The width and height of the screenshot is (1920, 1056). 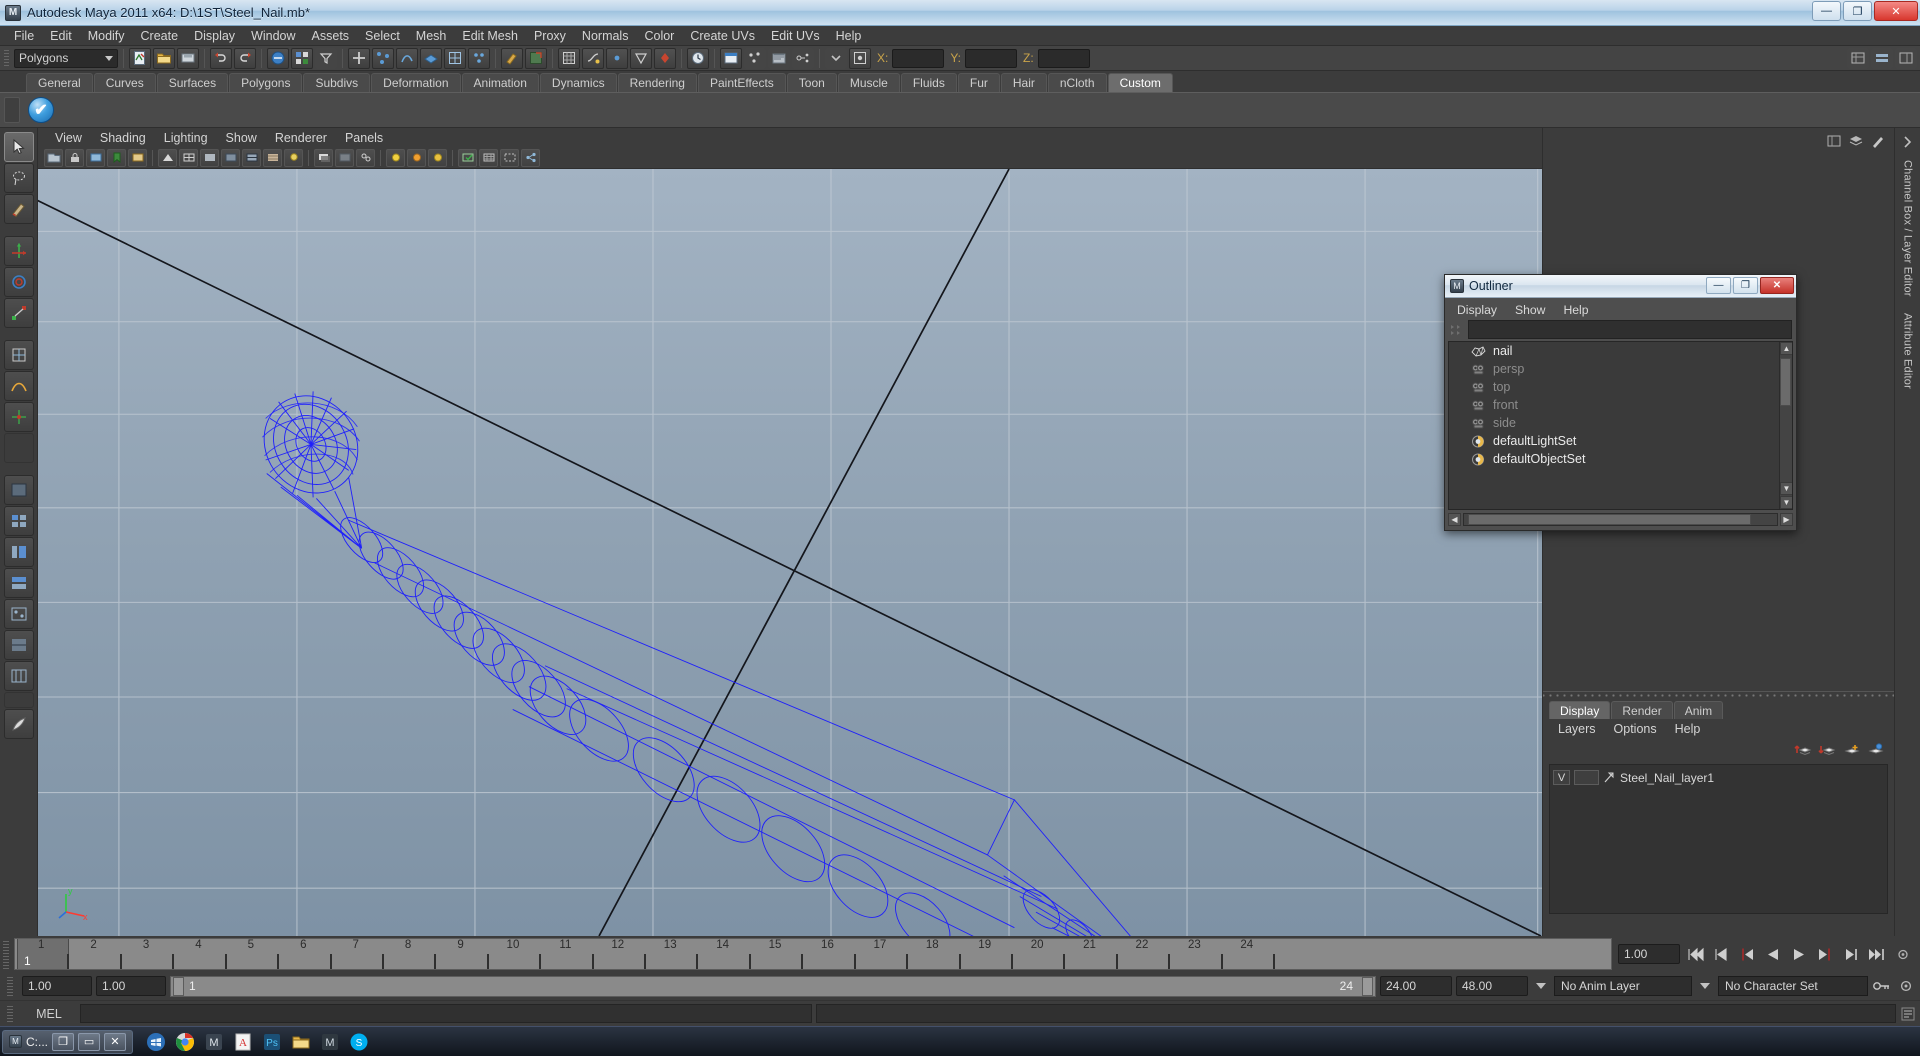 I want to click on taskbar-restore-button: ❐, so click(x=63, y=1041).